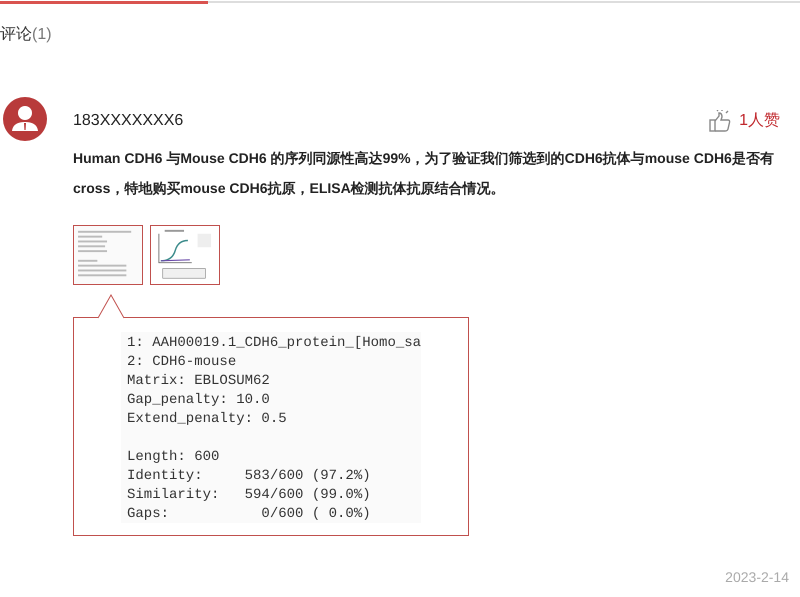  Describe the element at coordinates (25, 119) in the screenshot. I see `avatar-icon` at that location.